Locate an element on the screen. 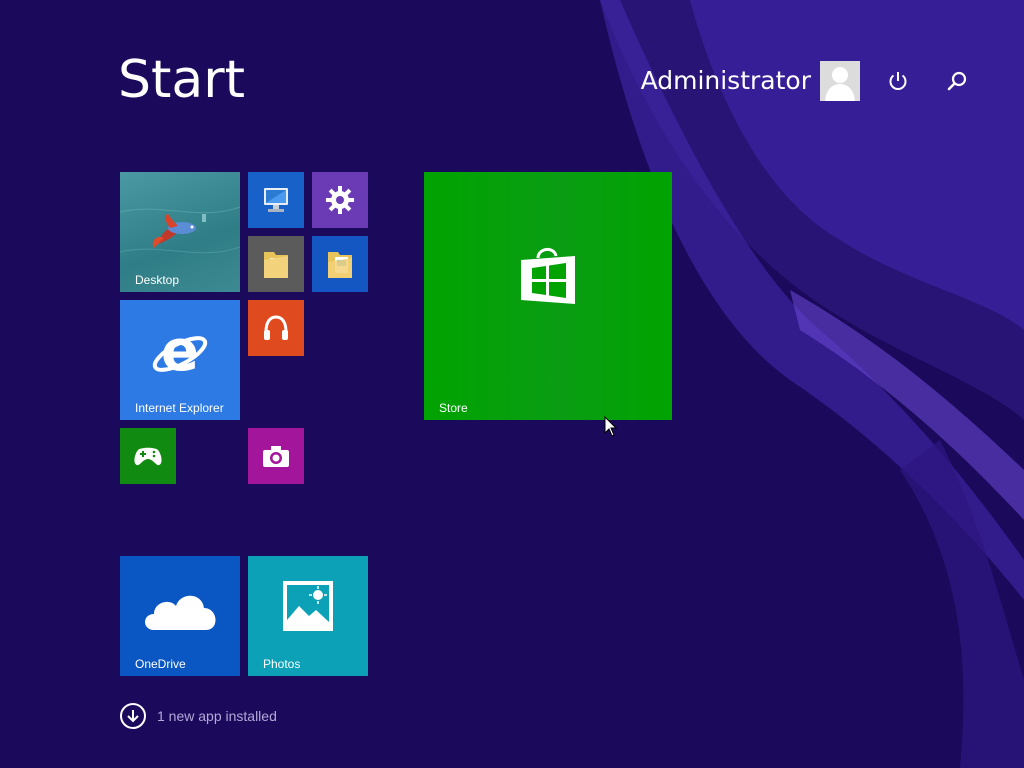 This screenshot has width=1024, height=768. tile-photos: Photos is located at coordinates (308, 616).